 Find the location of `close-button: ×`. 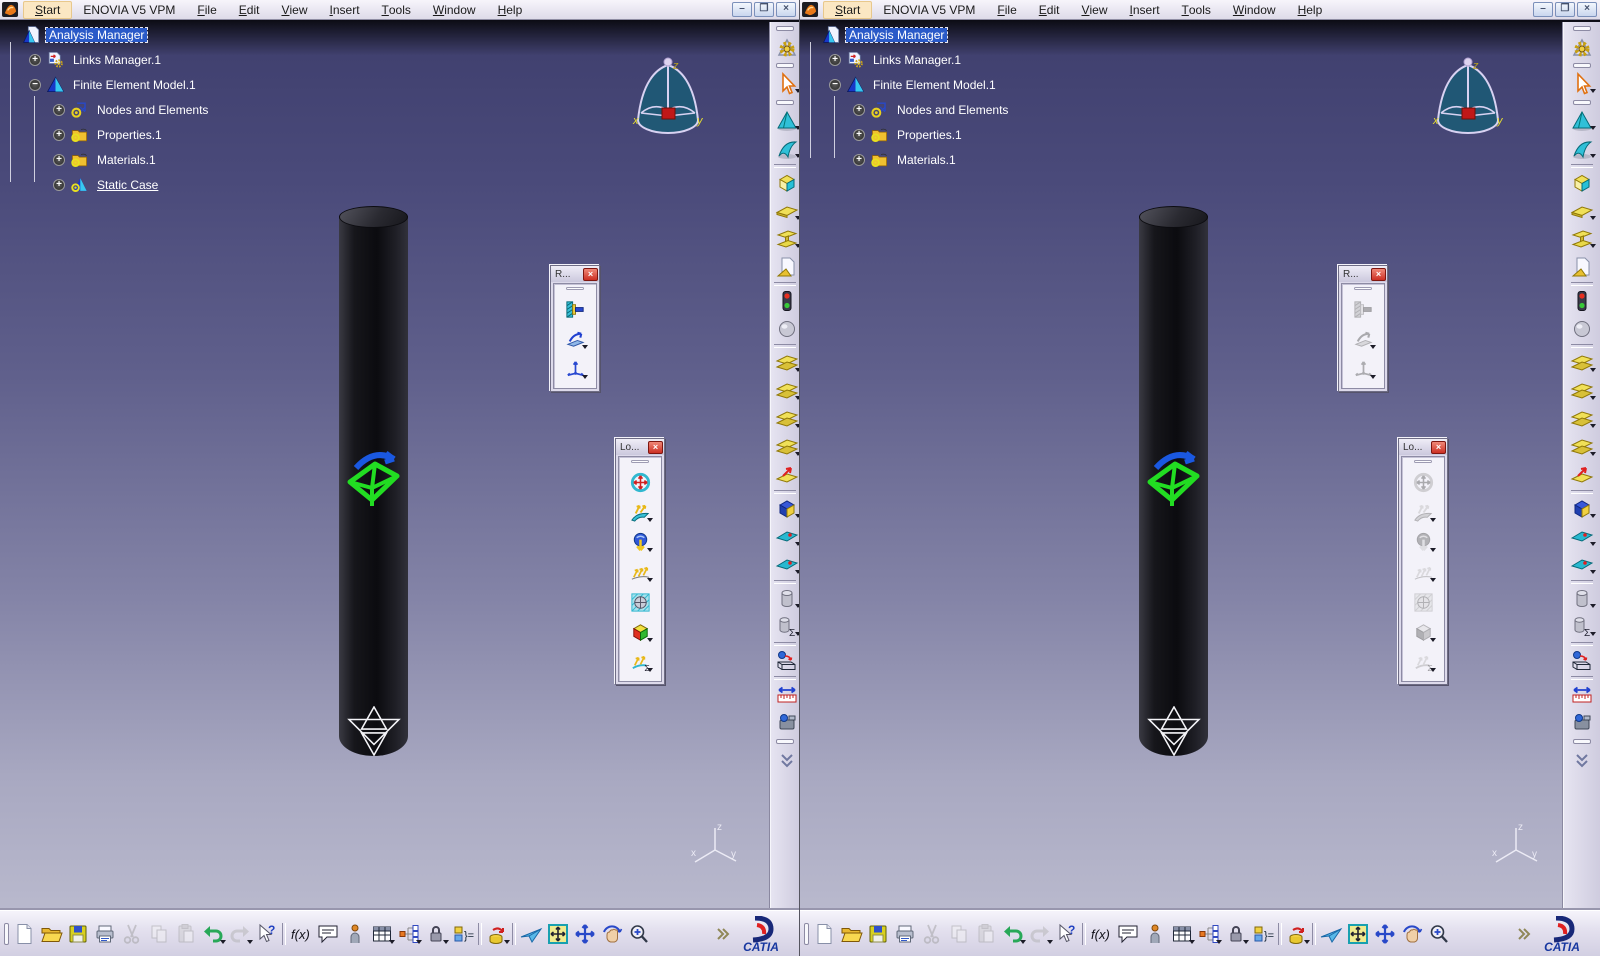

close-button: × is located at coordinates (1587, 9).